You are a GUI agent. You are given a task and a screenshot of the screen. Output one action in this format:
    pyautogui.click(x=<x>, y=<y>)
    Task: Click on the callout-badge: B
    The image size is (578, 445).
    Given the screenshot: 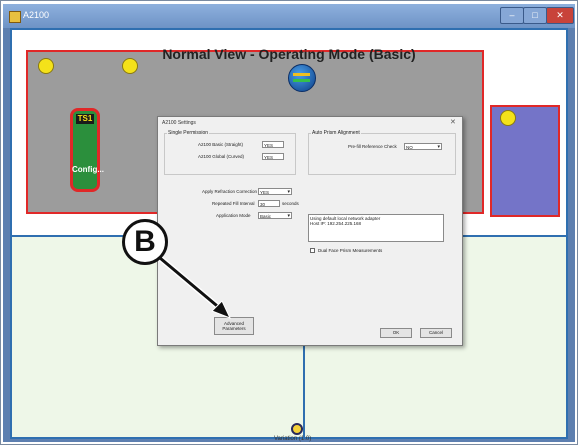 What is the action you would take?
    pyautogui.click(x=145, y=242)
    